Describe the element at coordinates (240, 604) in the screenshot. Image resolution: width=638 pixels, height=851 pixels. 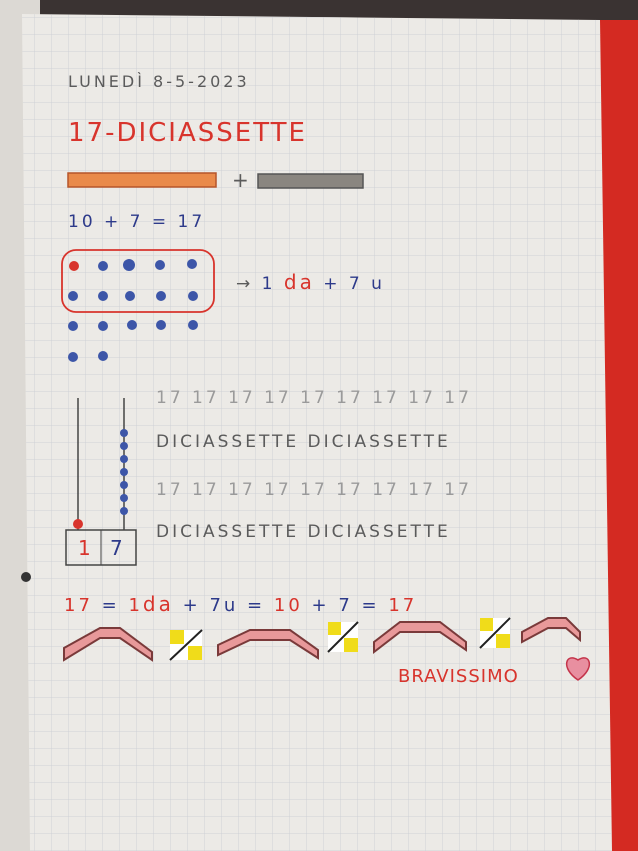
I see `equation-line: 17 = 1da + 7u = 10 + 7 = 17` at that location.